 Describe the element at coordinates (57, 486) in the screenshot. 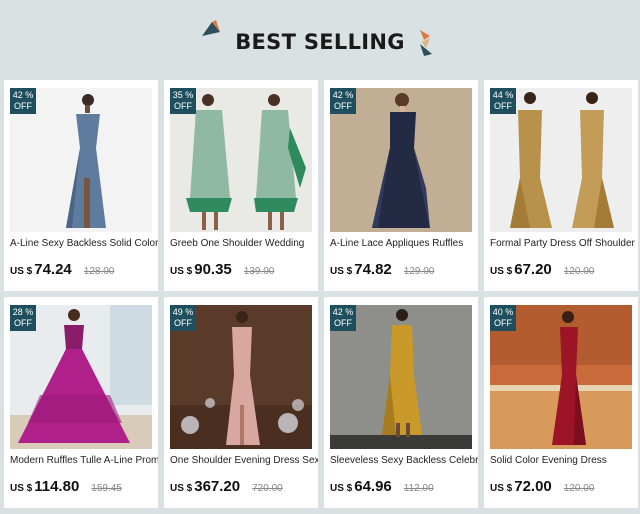

I see `sale-price: 114.80` at that location.